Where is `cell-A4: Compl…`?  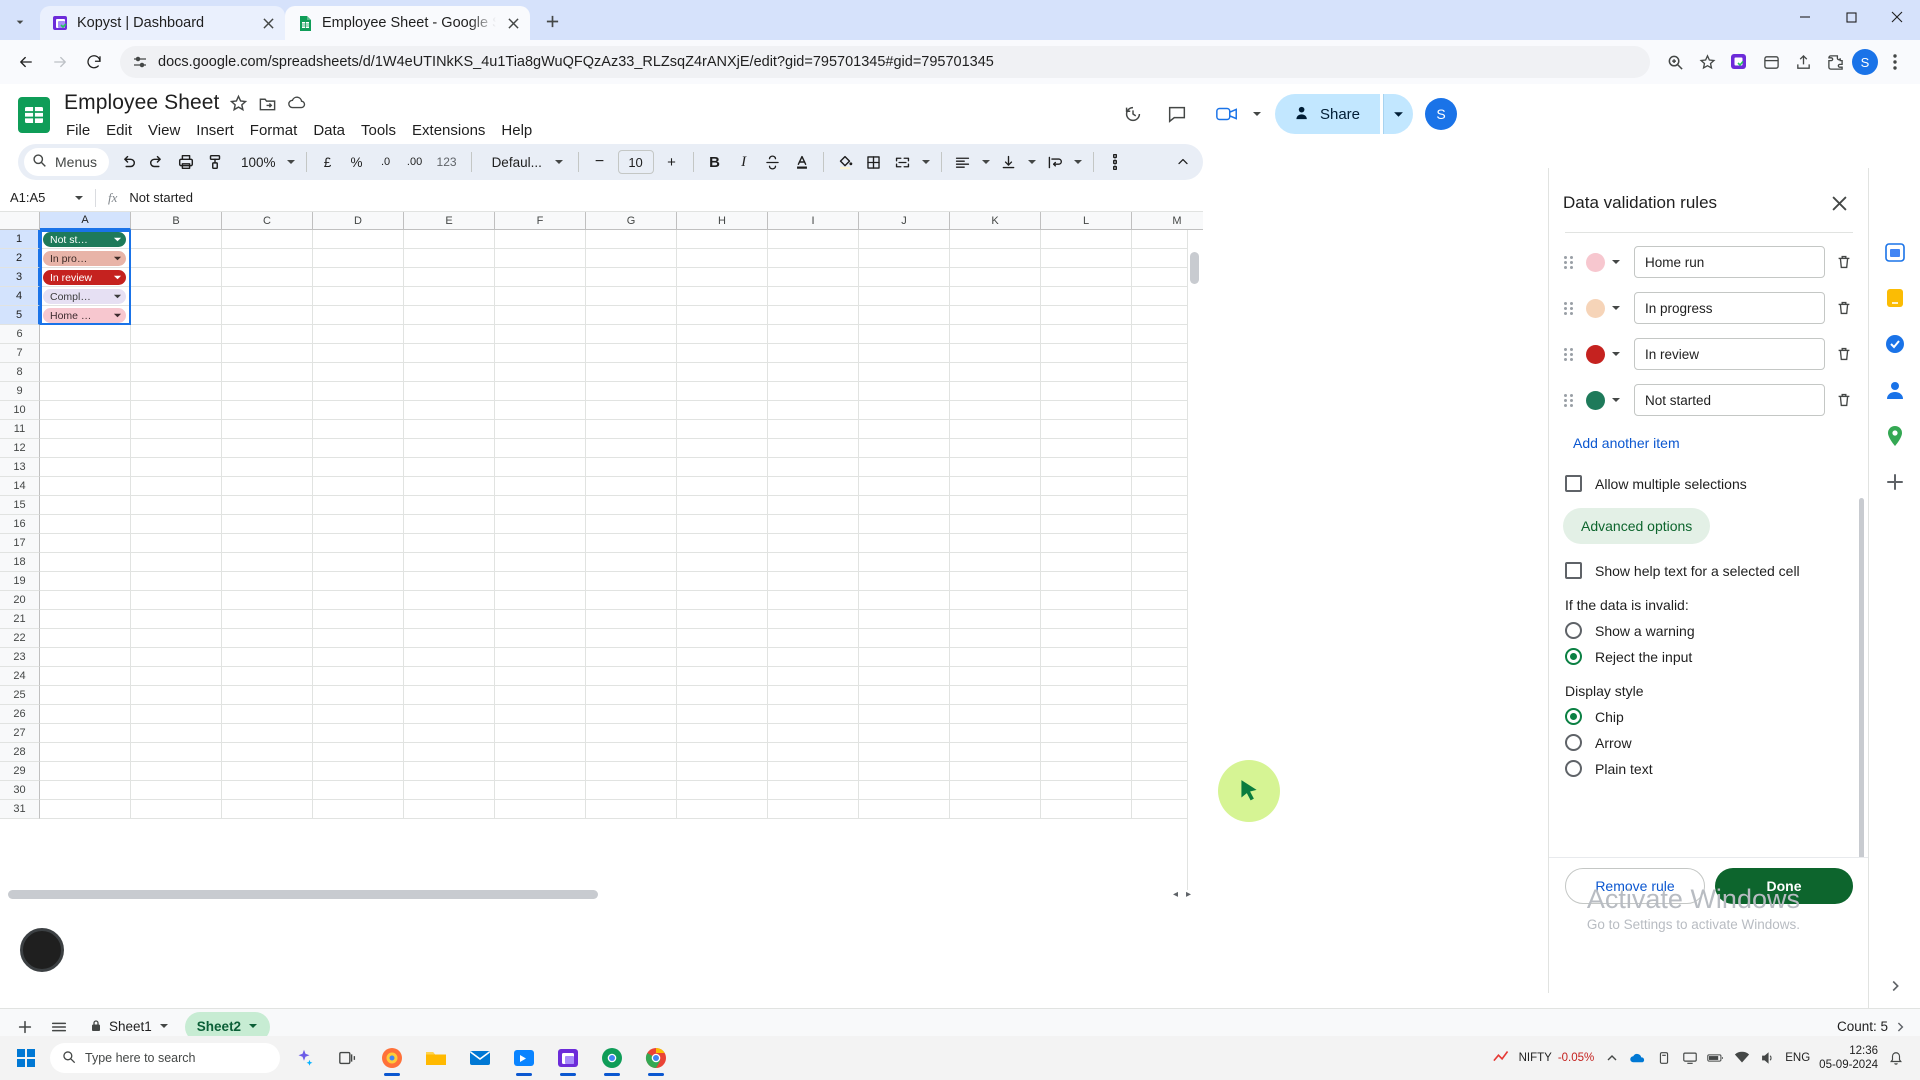 cell-A4: Compl… is located at coordinates (85, 296).